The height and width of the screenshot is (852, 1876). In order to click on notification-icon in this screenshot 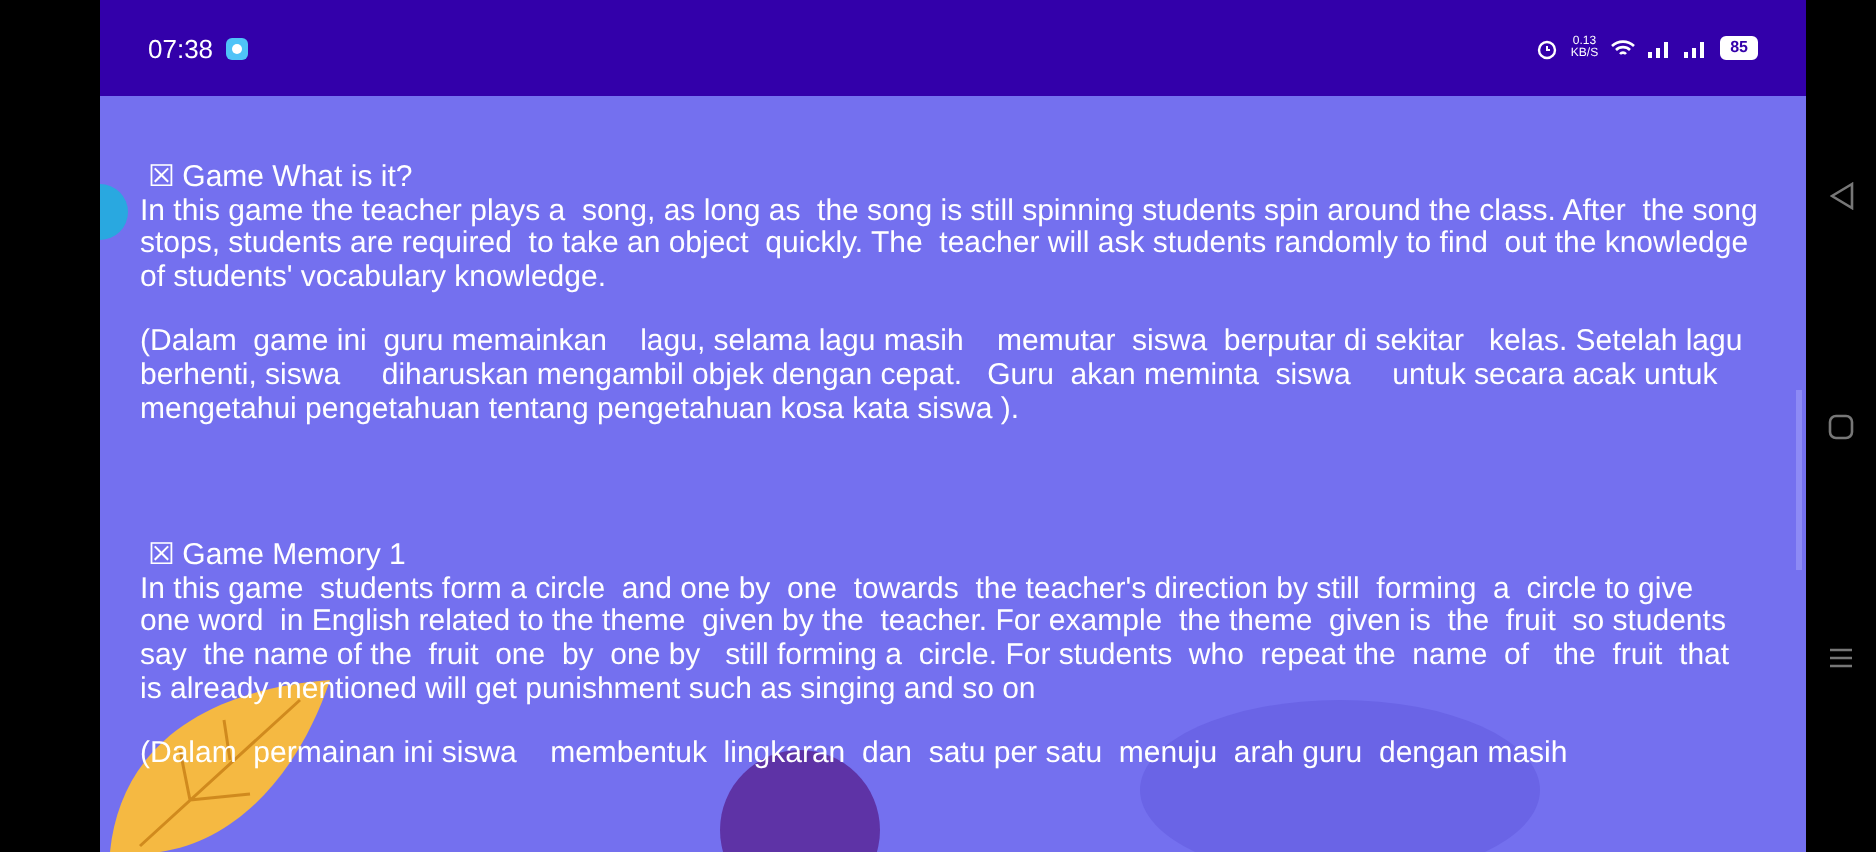, I will do `click(236, 48)`.